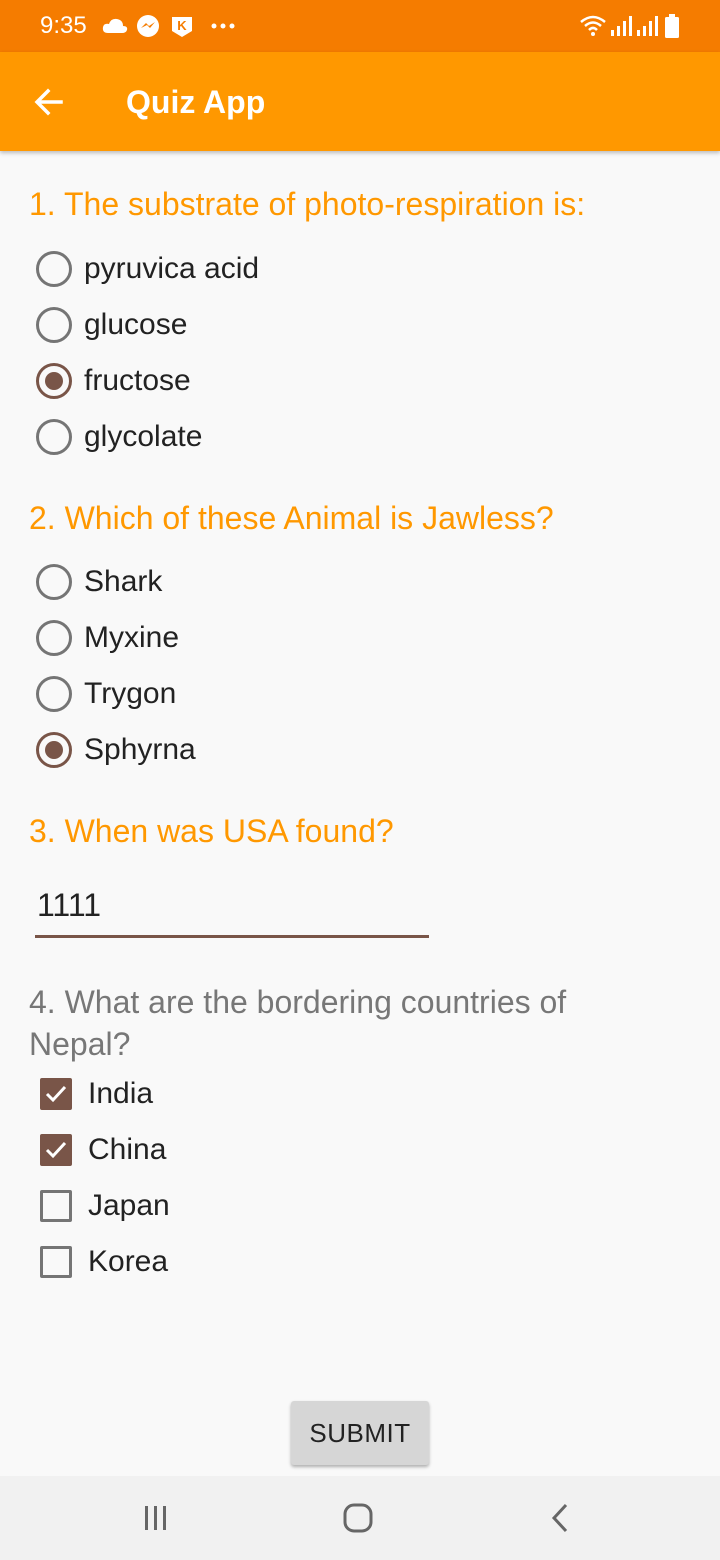 This screenshot has height=1560, width=720. Describe the element at coordinates (128, 1261) in the screenshot. I see `option-label: Korea` at that location.